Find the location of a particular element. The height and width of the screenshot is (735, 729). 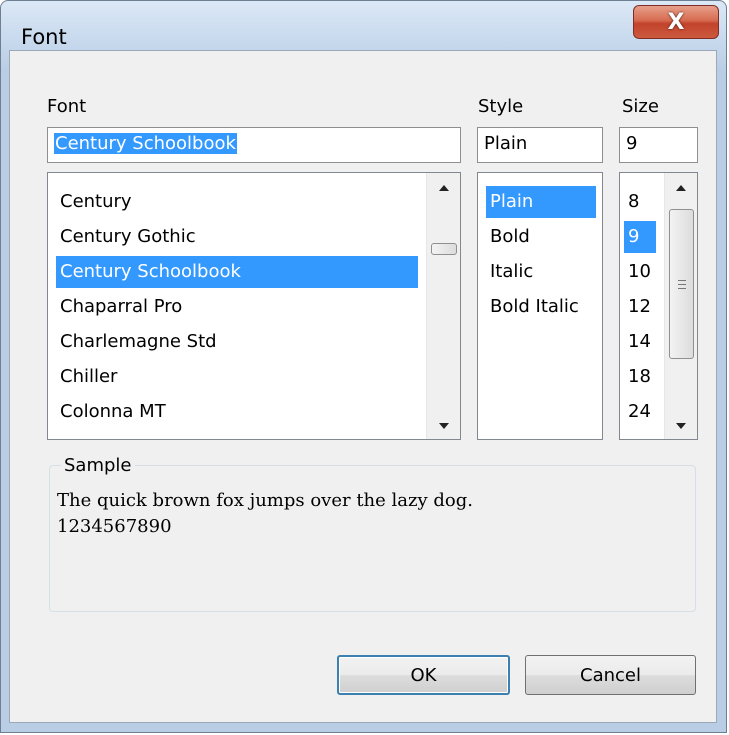

window-title: Font is located at coordinates (44, 37).